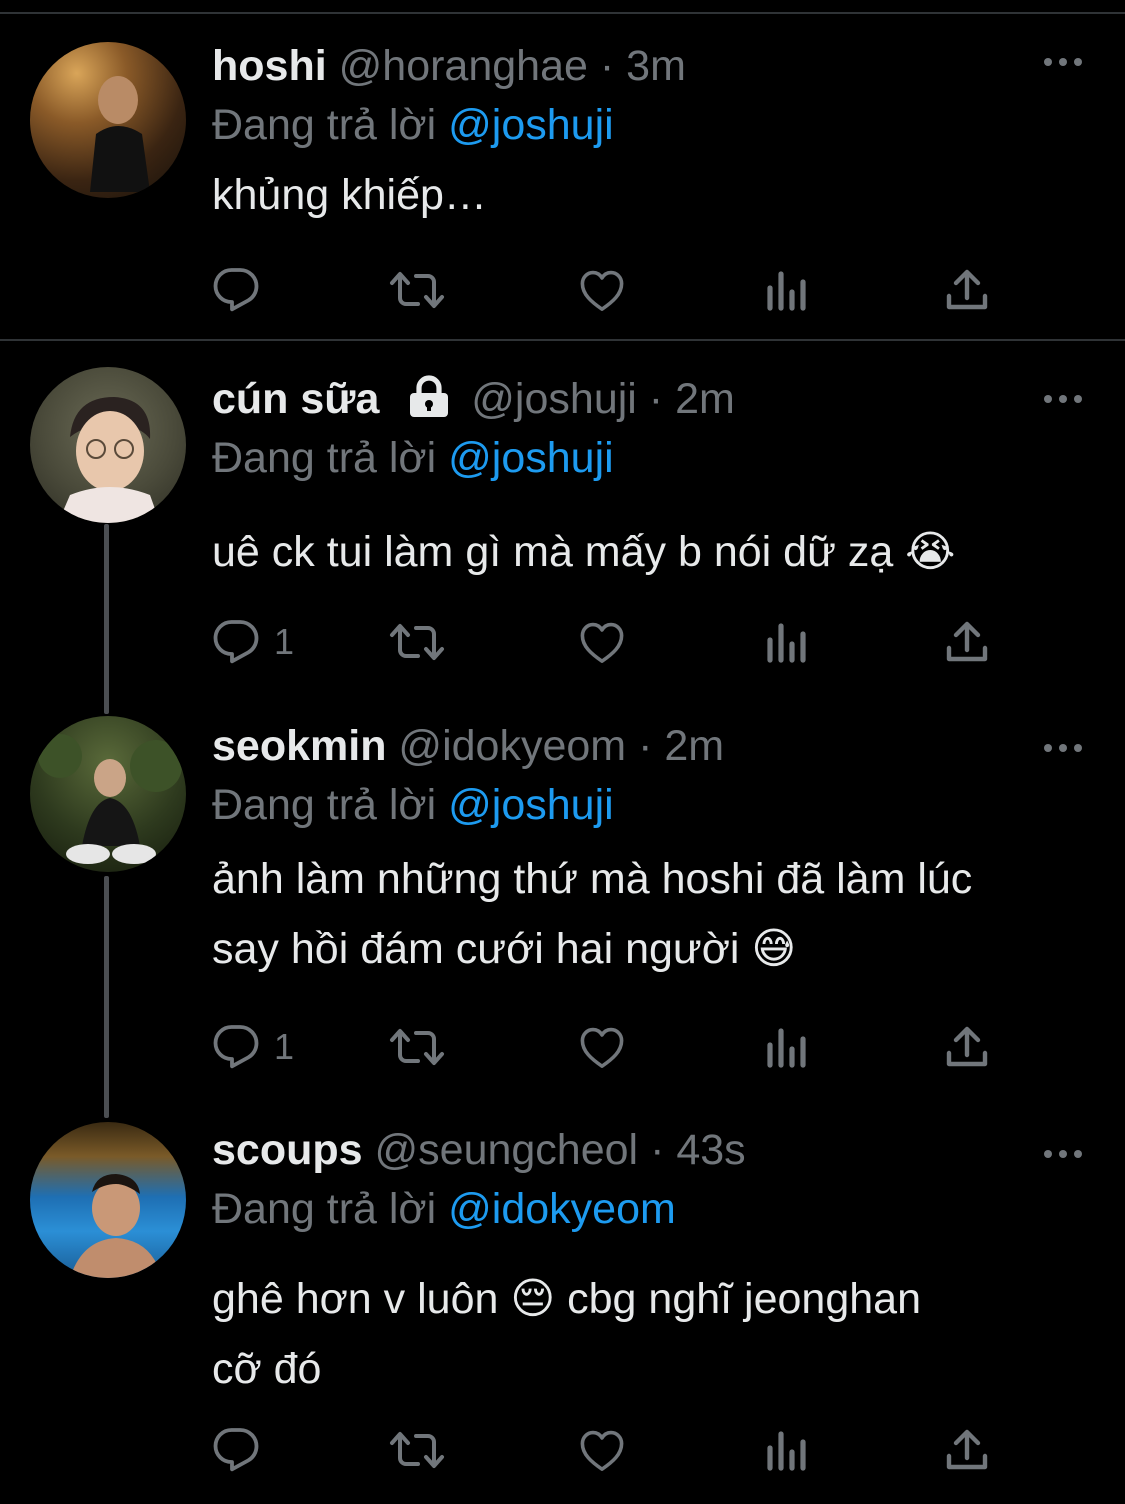 The image size is (1125, 1504). Describe the element at coordinates (429, 403) in the screenshot. I see `lock-icon` at that location.